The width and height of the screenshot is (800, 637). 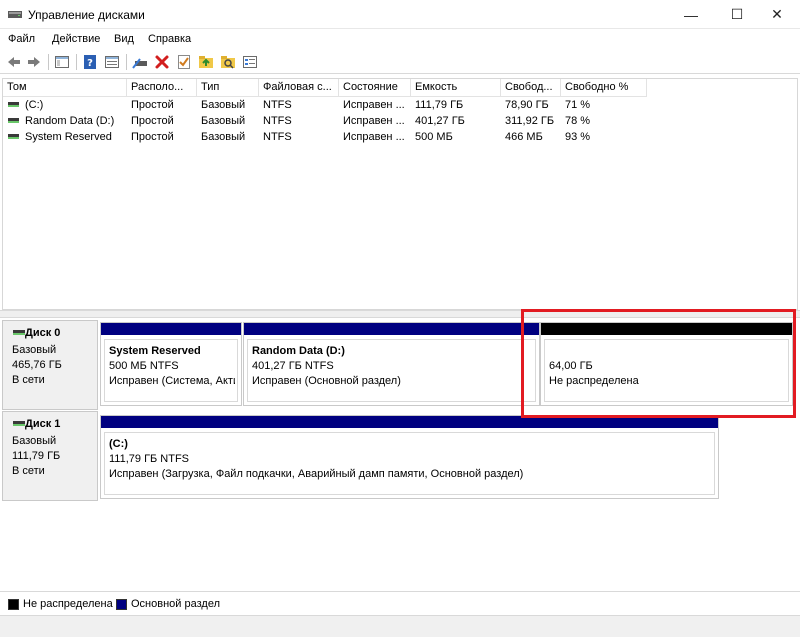 I want to click on column-header-volume: Том, so click(x=65, y=88).